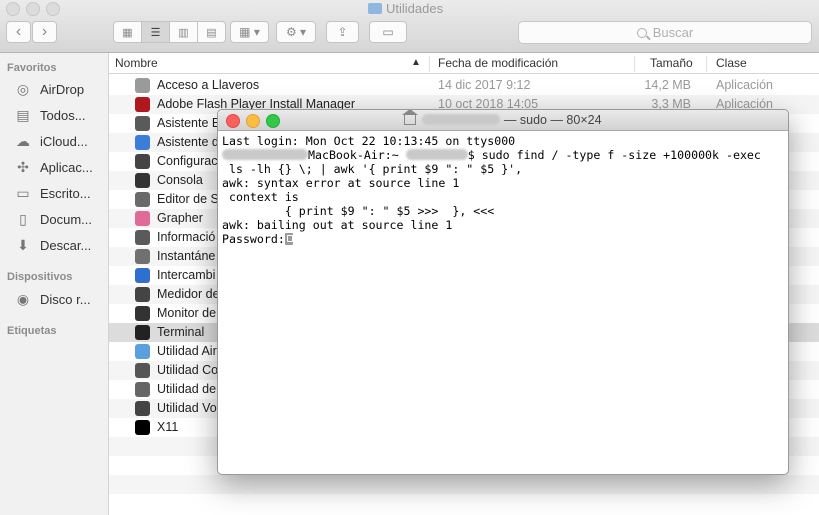 Image resolution: width=819 pixels, height=515 pixels. I want to click on search-input: Buscar, so click(665, 32).